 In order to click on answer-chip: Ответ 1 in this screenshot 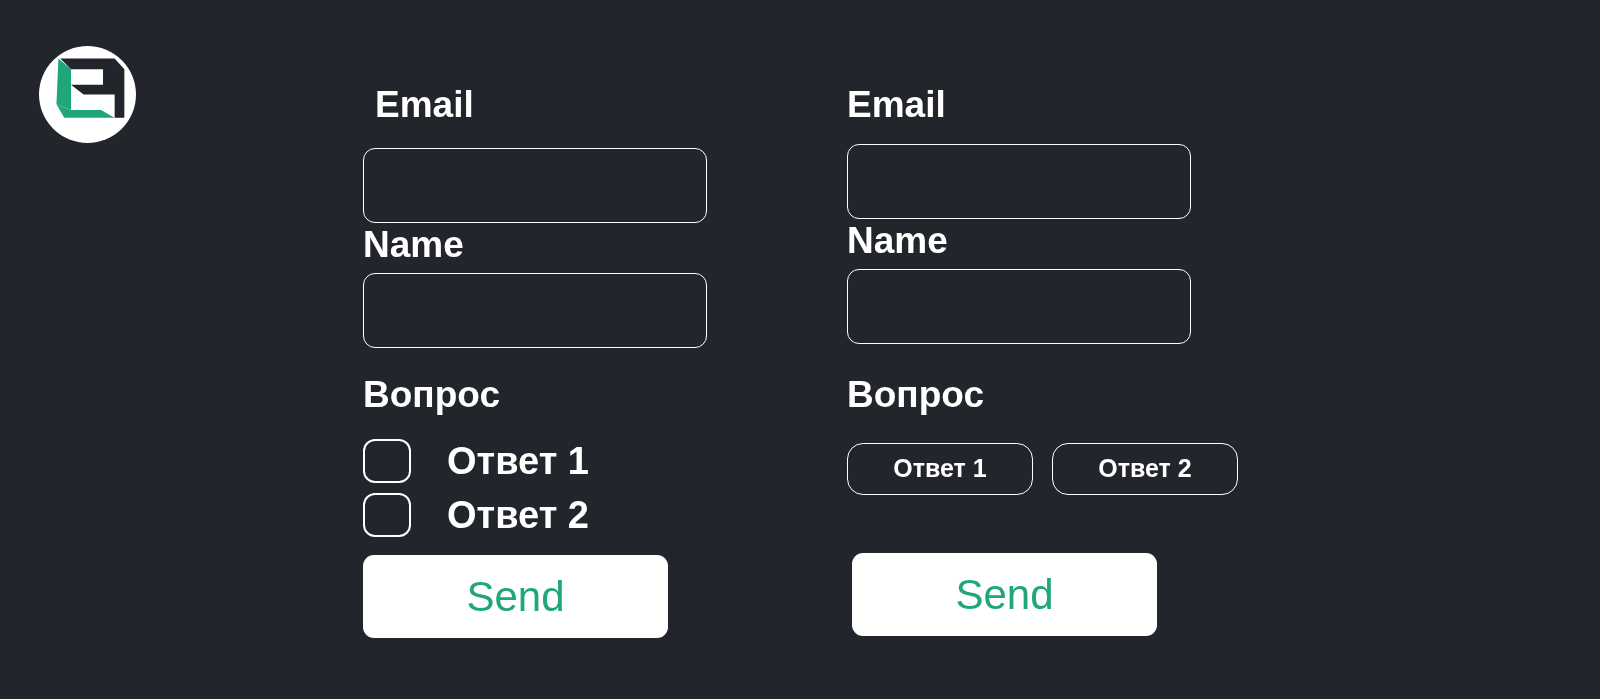, I will do `click(940, 469)`.